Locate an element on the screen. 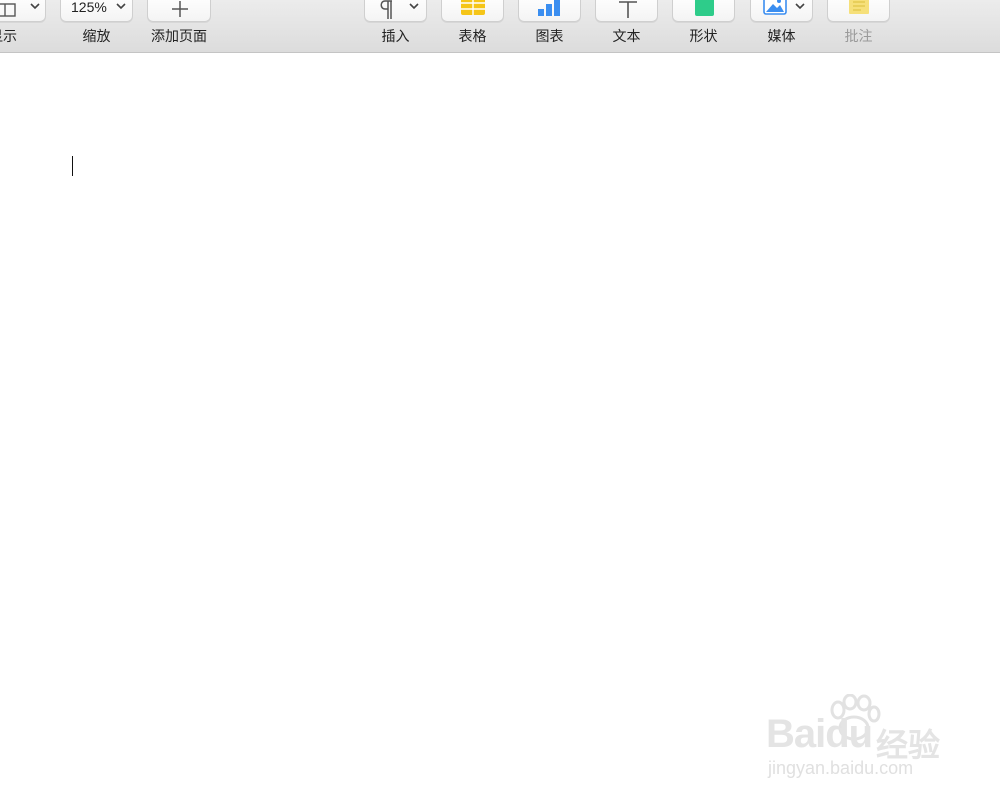  shape-label: 形状 is located at coordinates (703, 37).